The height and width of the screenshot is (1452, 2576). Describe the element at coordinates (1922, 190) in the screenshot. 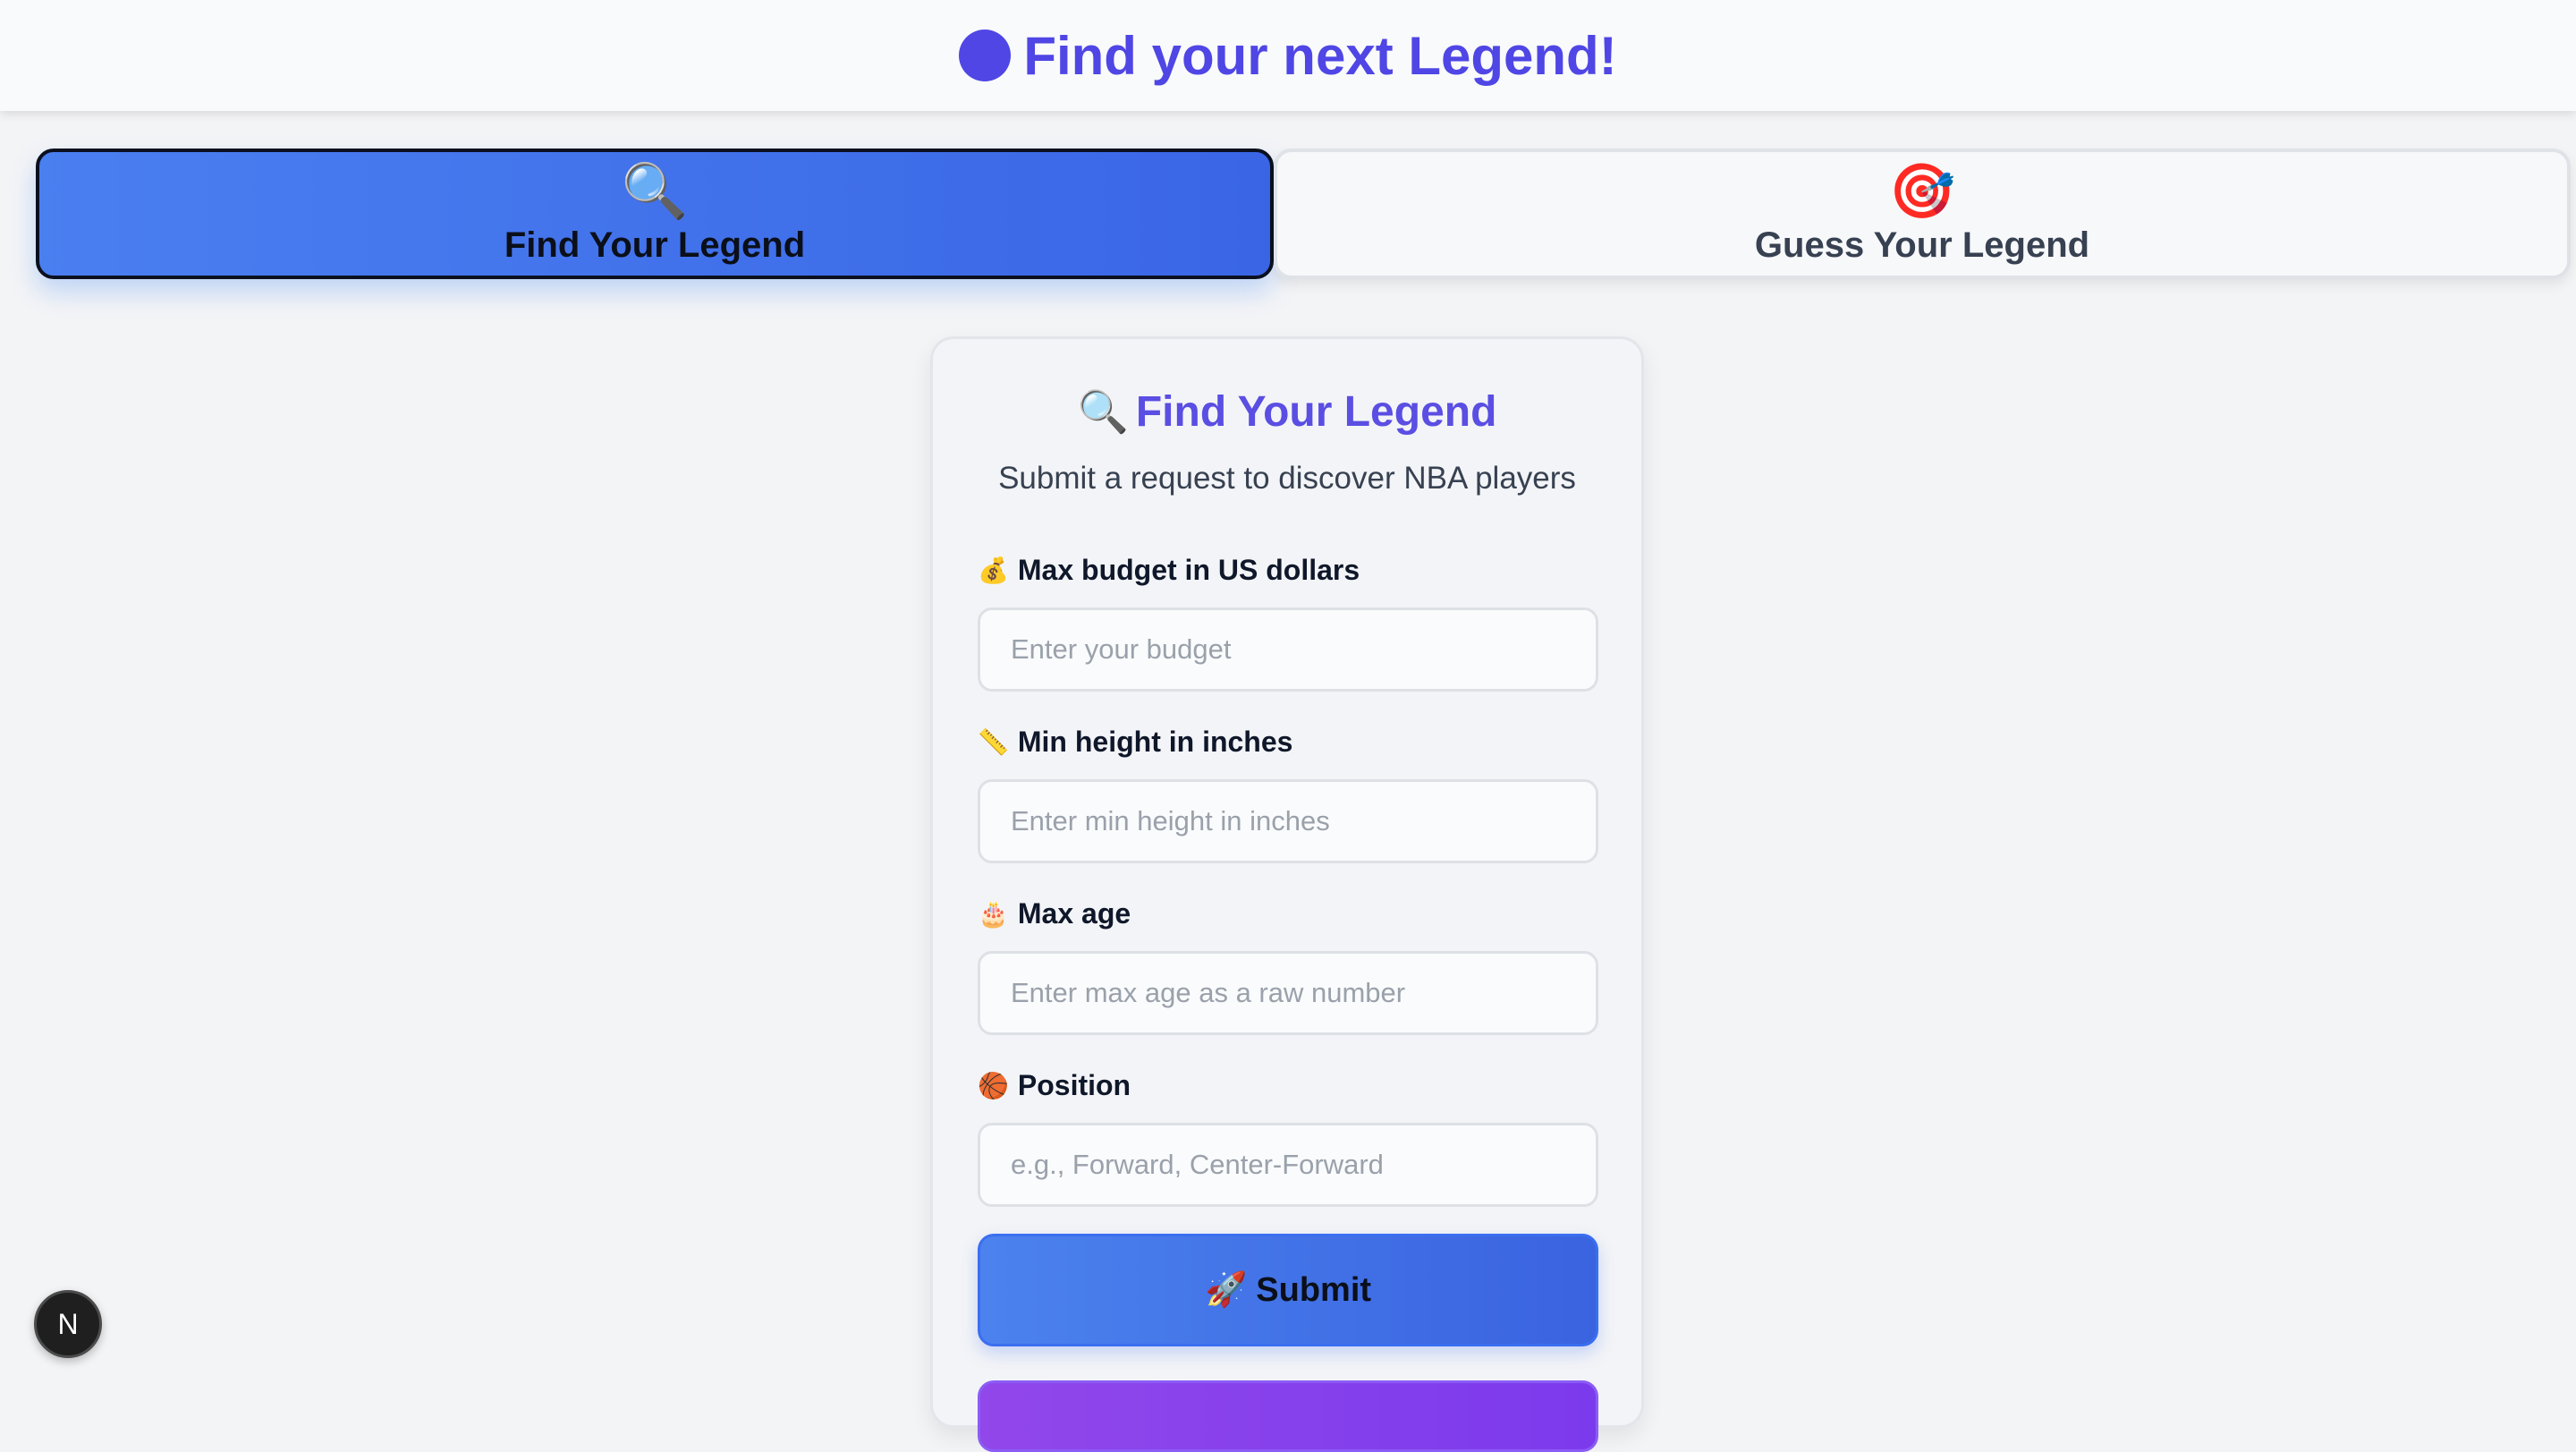

I see `target-icon: 🎯` at that location.